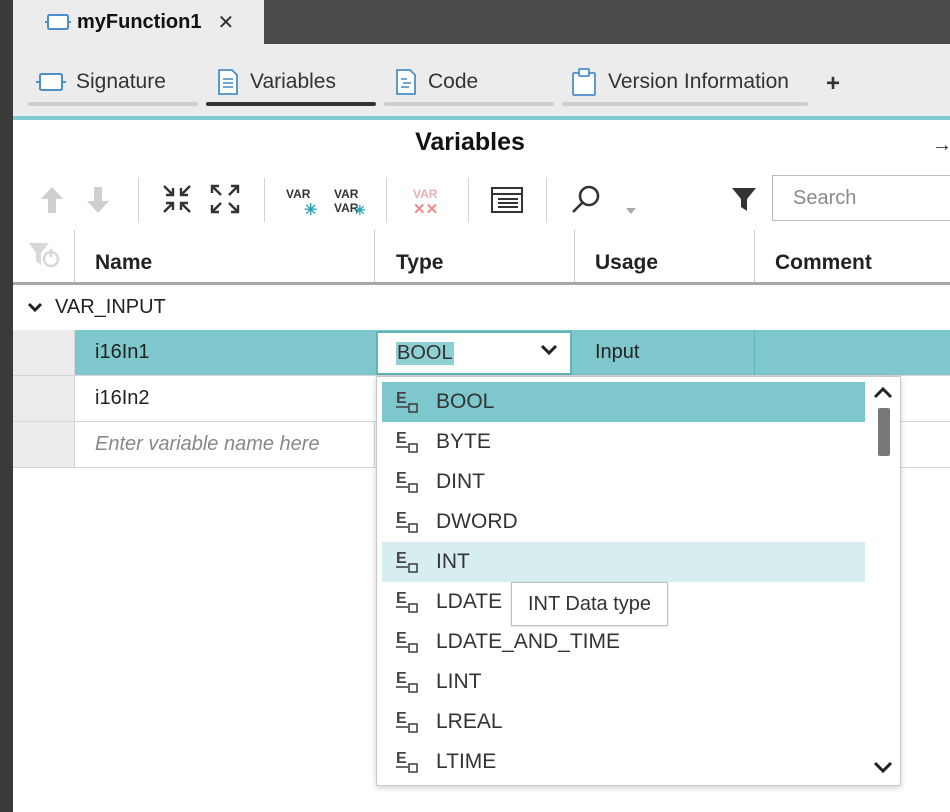 The image size is (950, 812). What do you see at coordinates (121, 81) in the screenshot?
I see `tab-signature-label: Signature` at bounding box center [121, 81].